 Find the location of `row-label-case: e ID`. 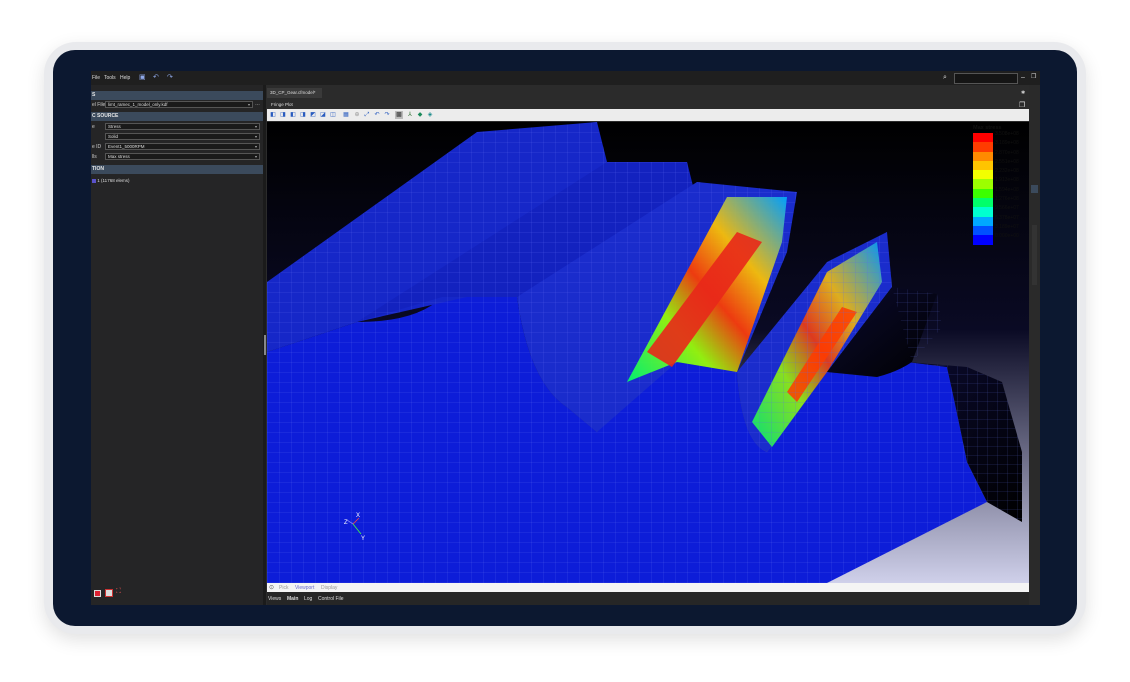

row-label-case: e ID is located at coordinates (97, 147).